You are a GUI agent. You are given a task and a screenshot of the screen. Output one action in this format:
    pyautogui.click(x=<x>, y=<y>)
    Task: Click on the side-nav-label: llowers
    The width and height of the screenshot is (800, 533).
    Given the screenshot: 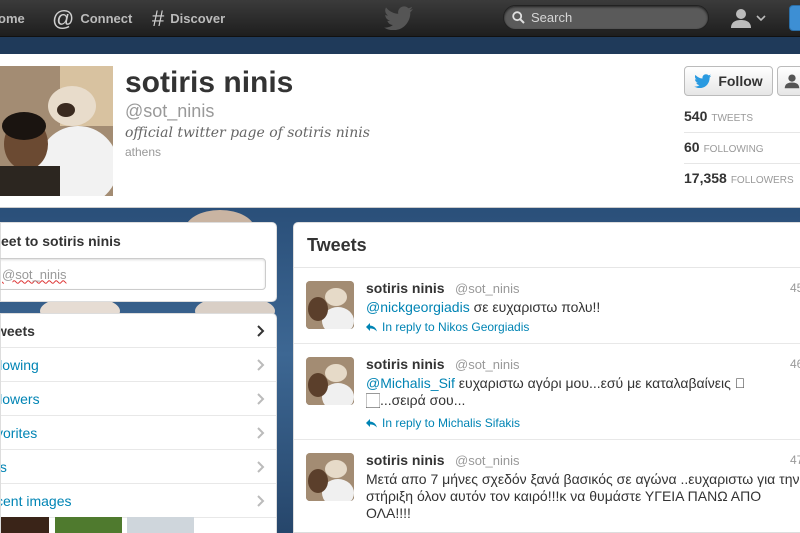 What is the action you would take?
    pyautogui.click(x=20, y=398)
    